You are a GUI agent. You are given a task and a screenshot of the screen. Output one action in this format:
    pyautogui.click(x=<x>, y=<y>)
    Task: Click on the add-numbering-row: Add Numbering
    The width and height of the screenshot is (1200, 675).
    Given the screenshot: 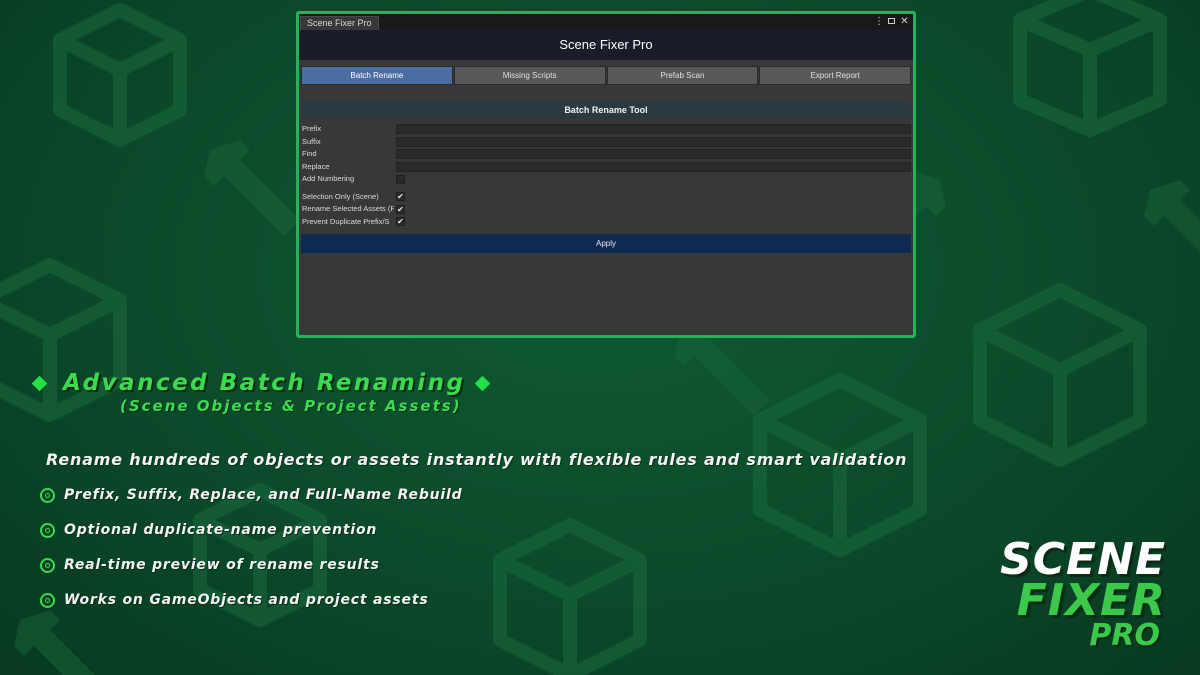 What is the action you would take?
    pyautogui.click(x=606, y=179)
    